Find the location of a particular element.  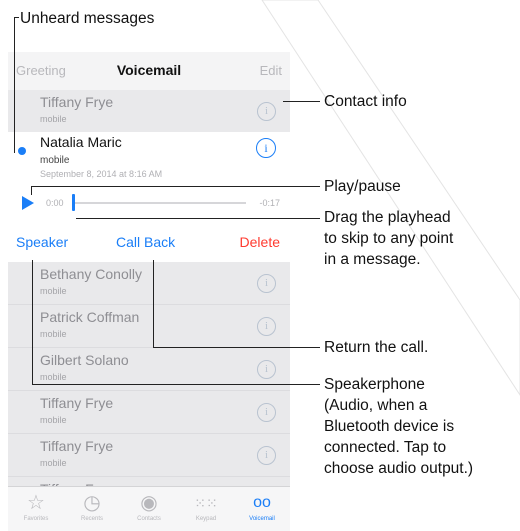

tab-recents: ◷ Recents is located at coordinates (92, 506).